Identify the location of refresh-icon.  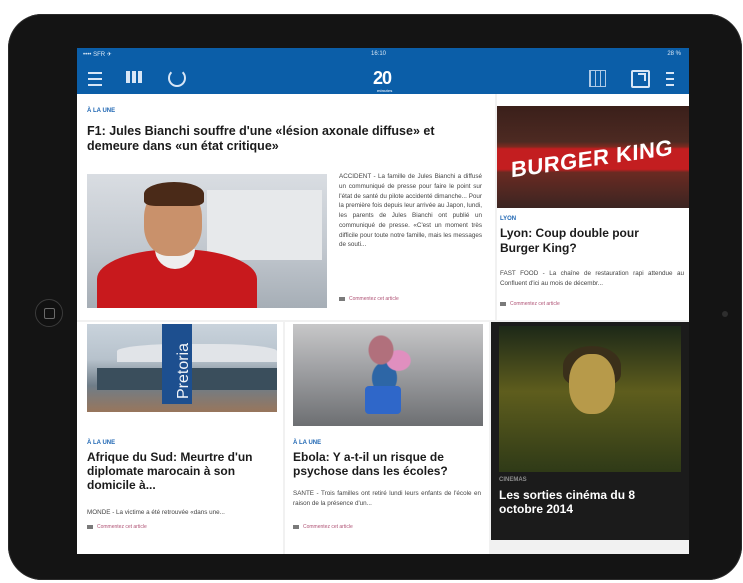
(177, 78).